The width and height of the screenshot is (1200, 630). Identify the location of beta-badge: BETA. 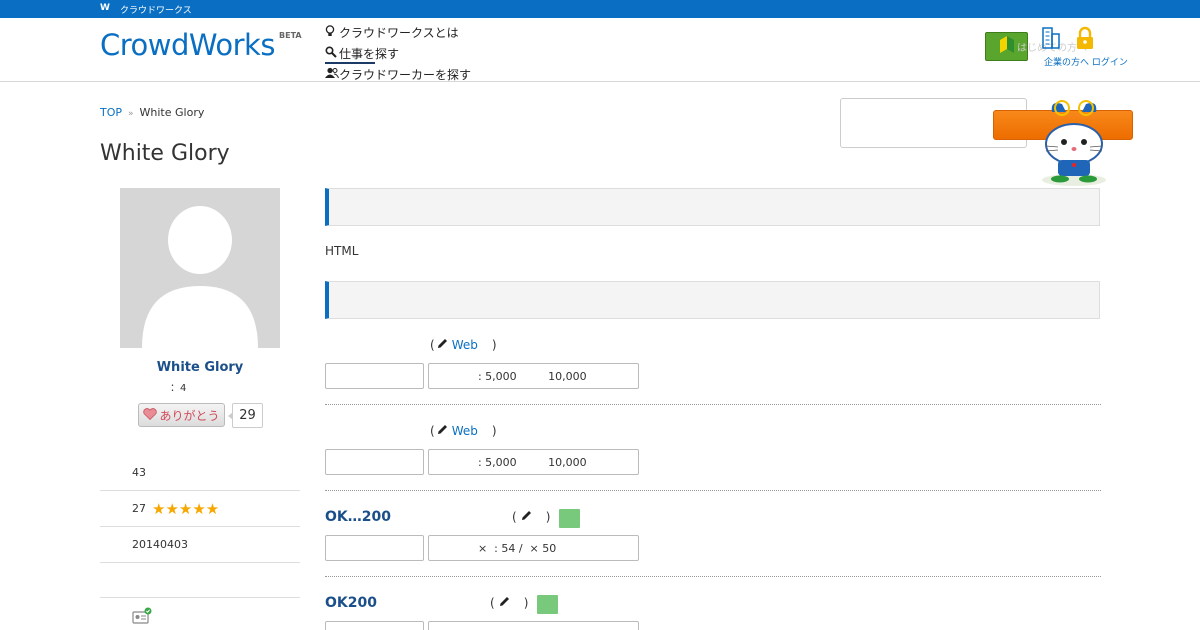
(290, 35).